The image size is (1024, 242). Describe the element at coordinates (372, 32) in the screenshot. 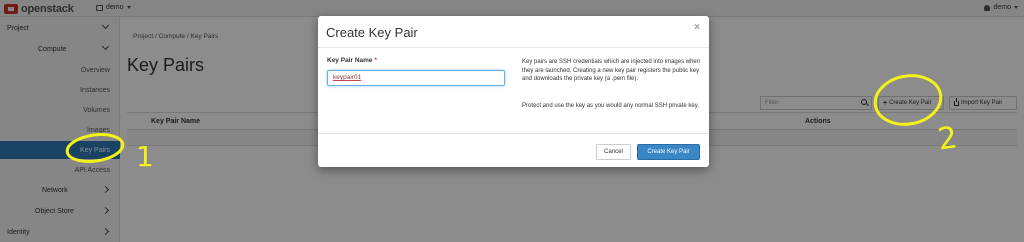

I see `modal-title: Create Key Pair` at that location.